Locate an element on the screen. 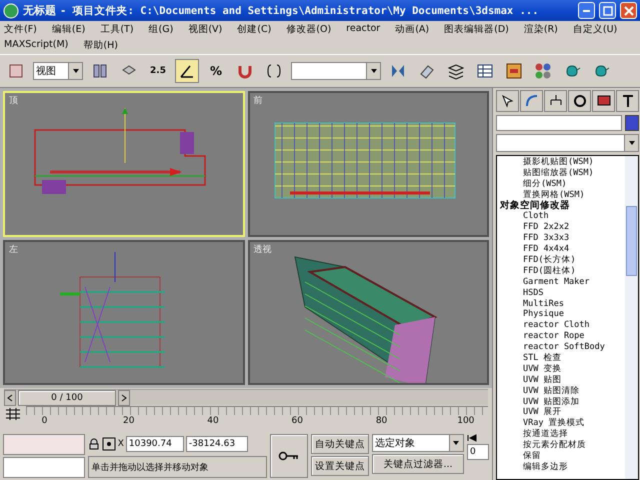  close-icon is located at coordinates (629, 11).